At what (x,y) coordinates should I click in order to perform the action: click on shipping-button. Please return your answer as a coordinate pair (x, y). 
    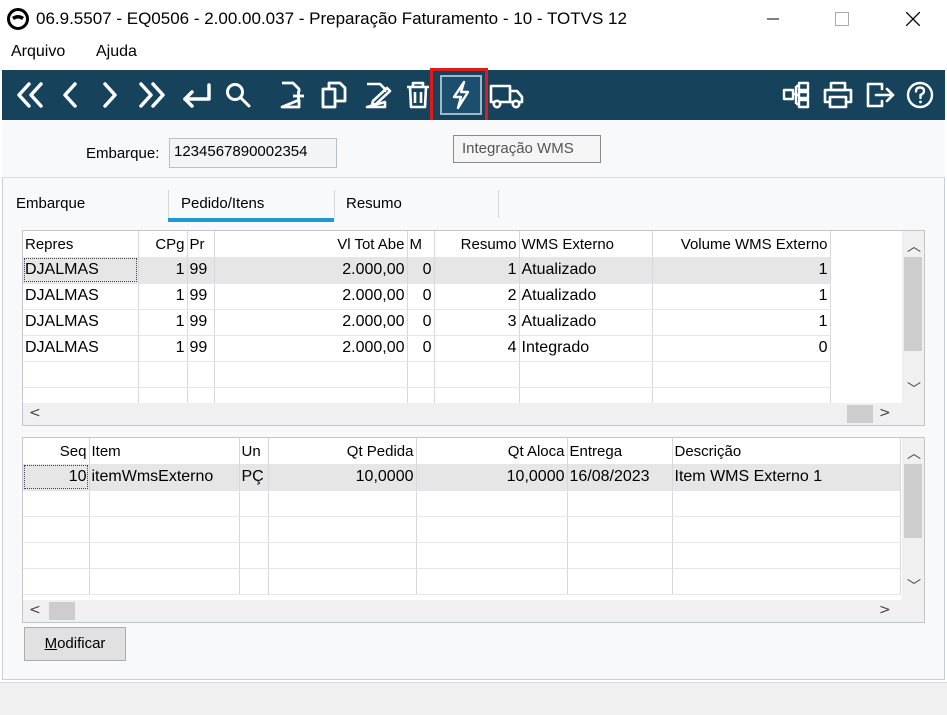
    Looking at the image, I should click on (507, 95).